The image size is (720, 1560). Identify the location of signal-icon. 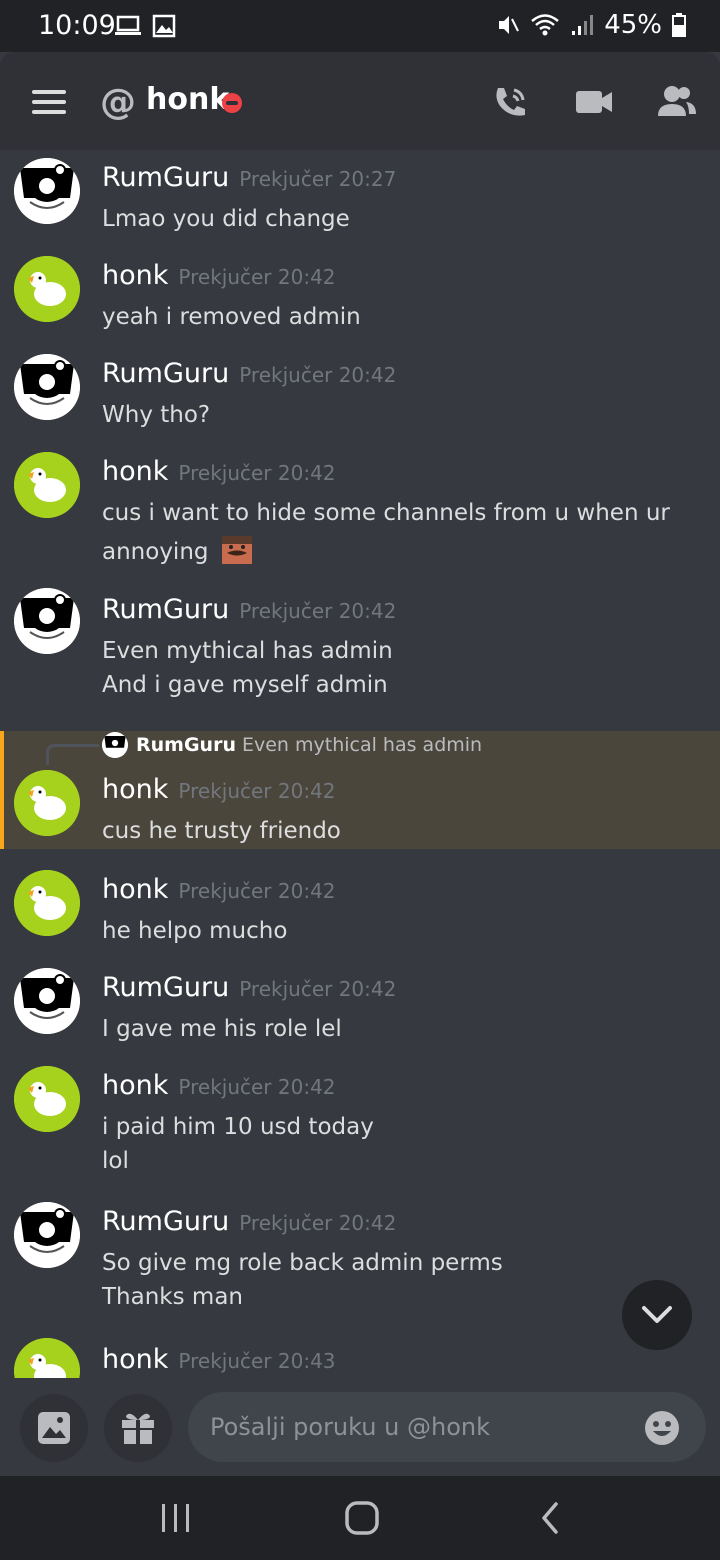
(583, 25).